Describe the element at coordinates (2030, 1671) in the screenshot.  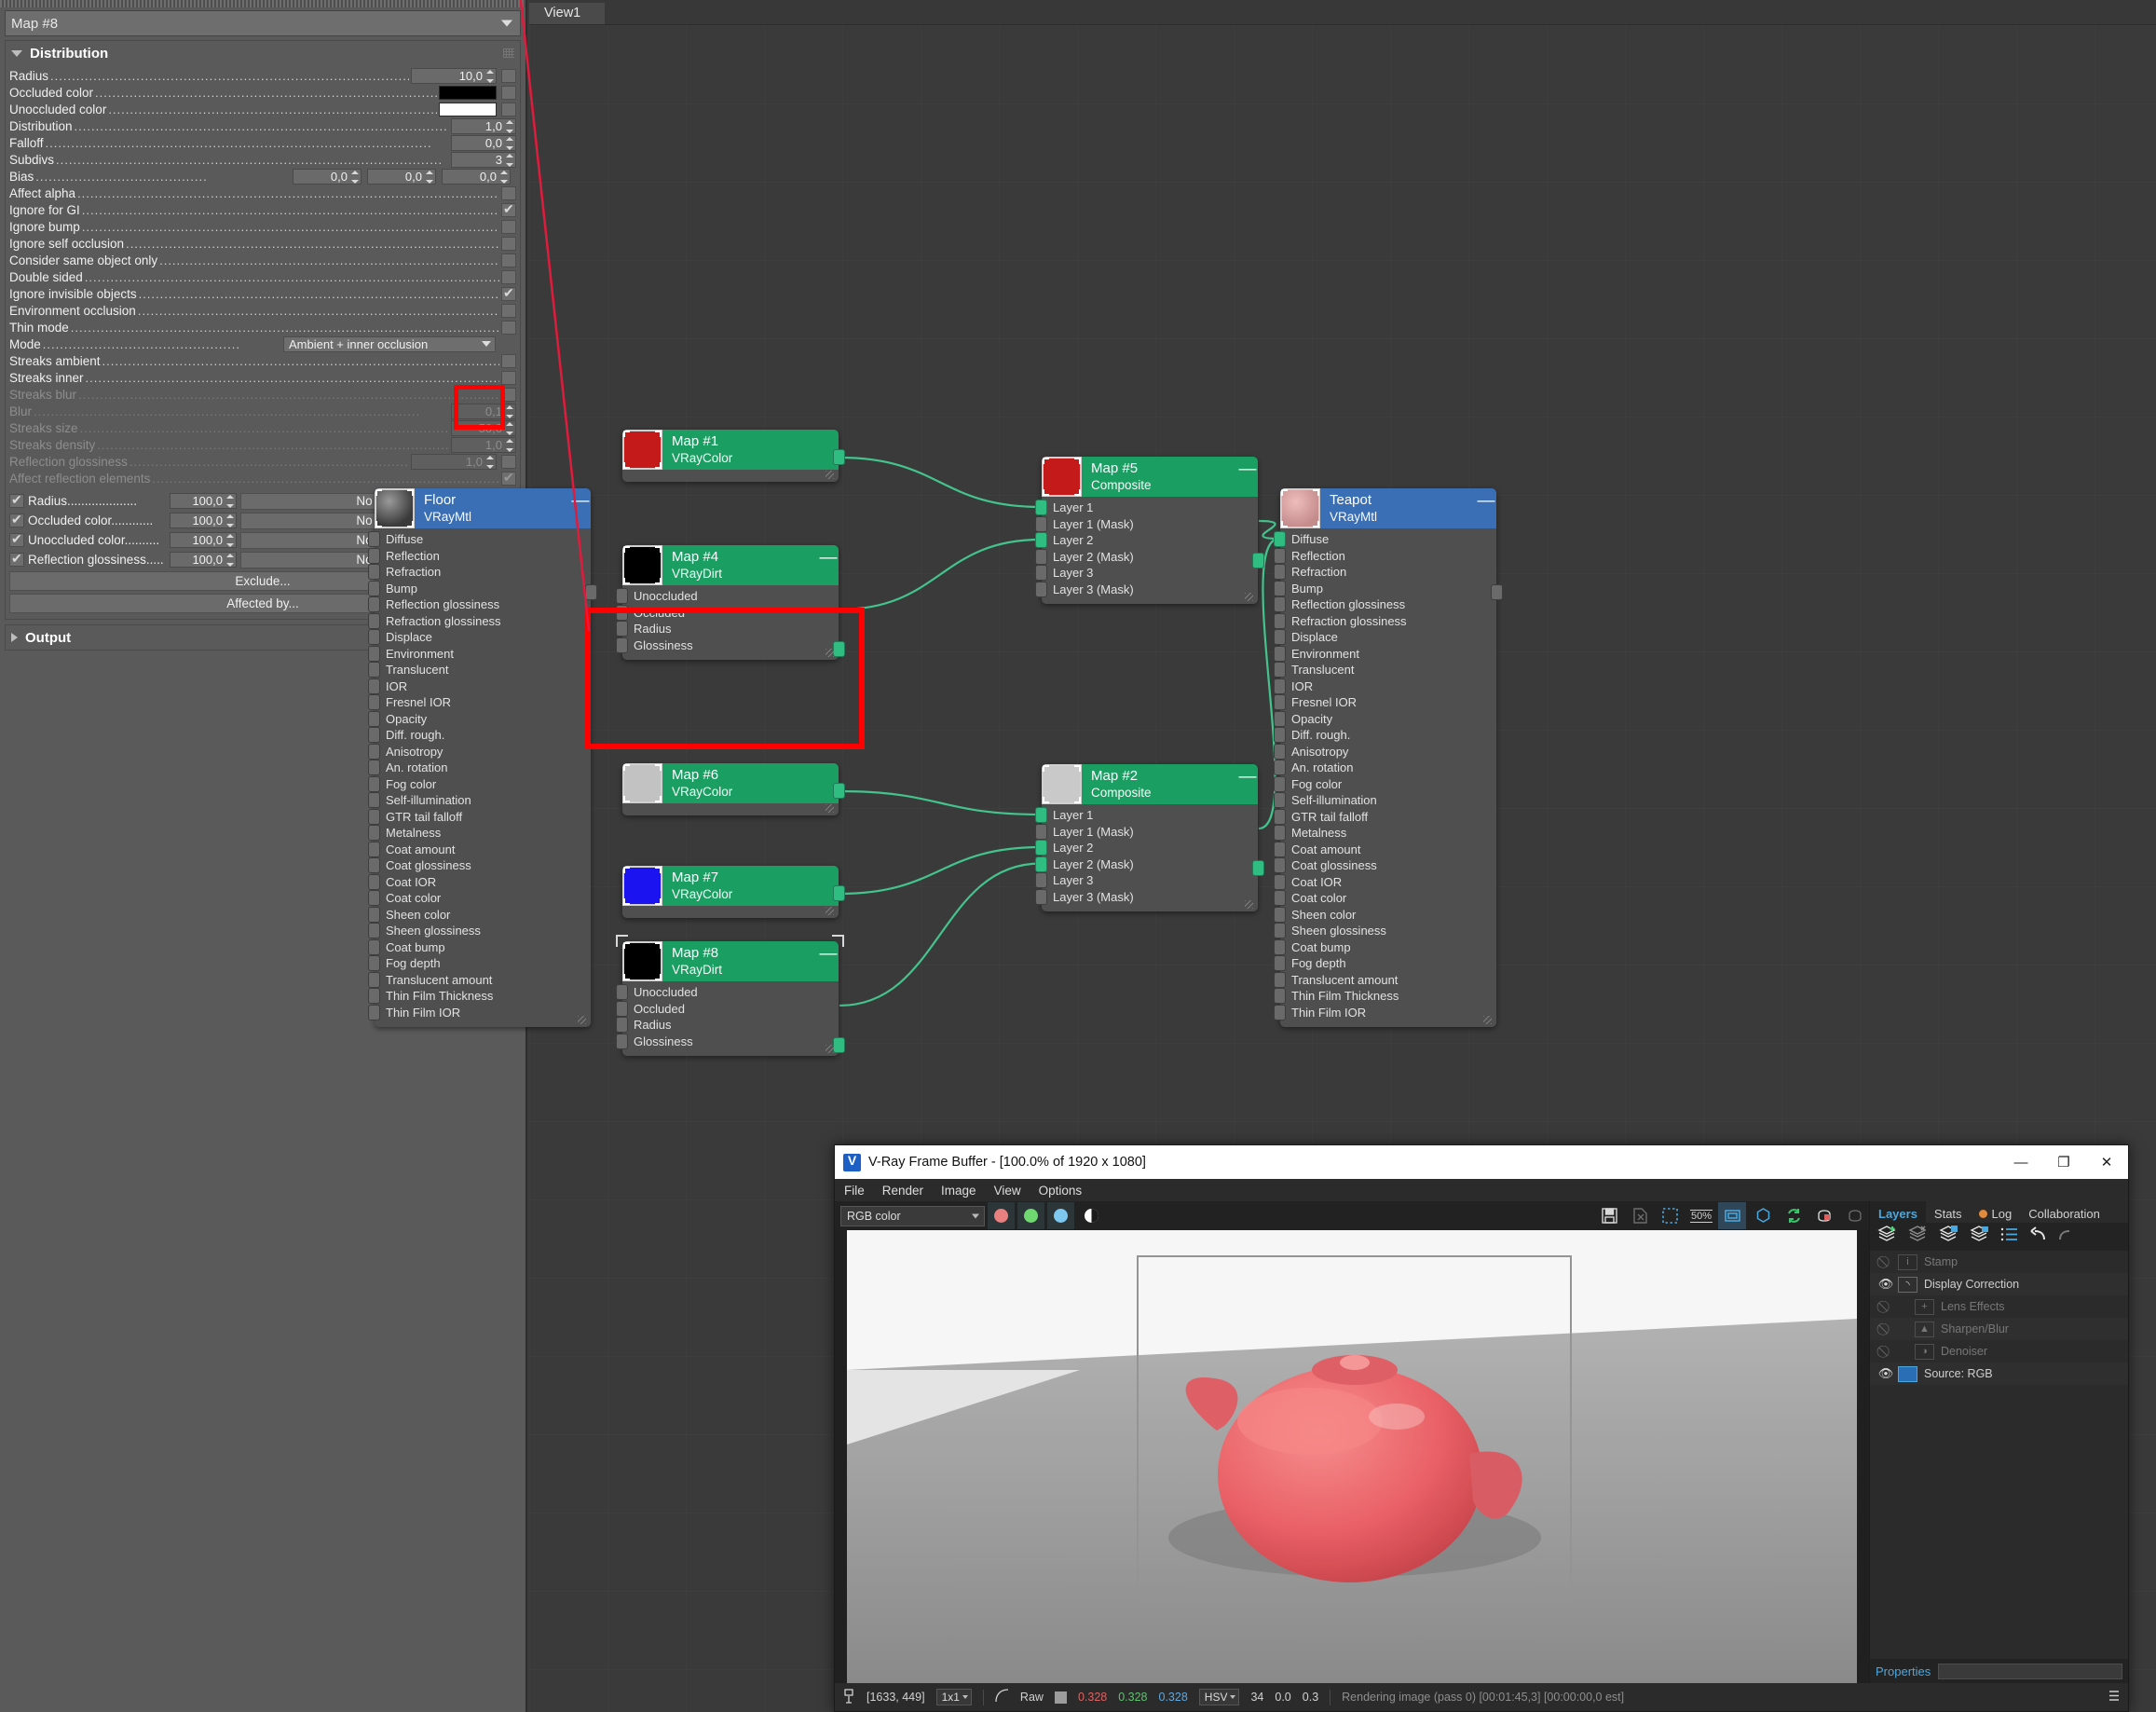
I see `properties-field` at that location.